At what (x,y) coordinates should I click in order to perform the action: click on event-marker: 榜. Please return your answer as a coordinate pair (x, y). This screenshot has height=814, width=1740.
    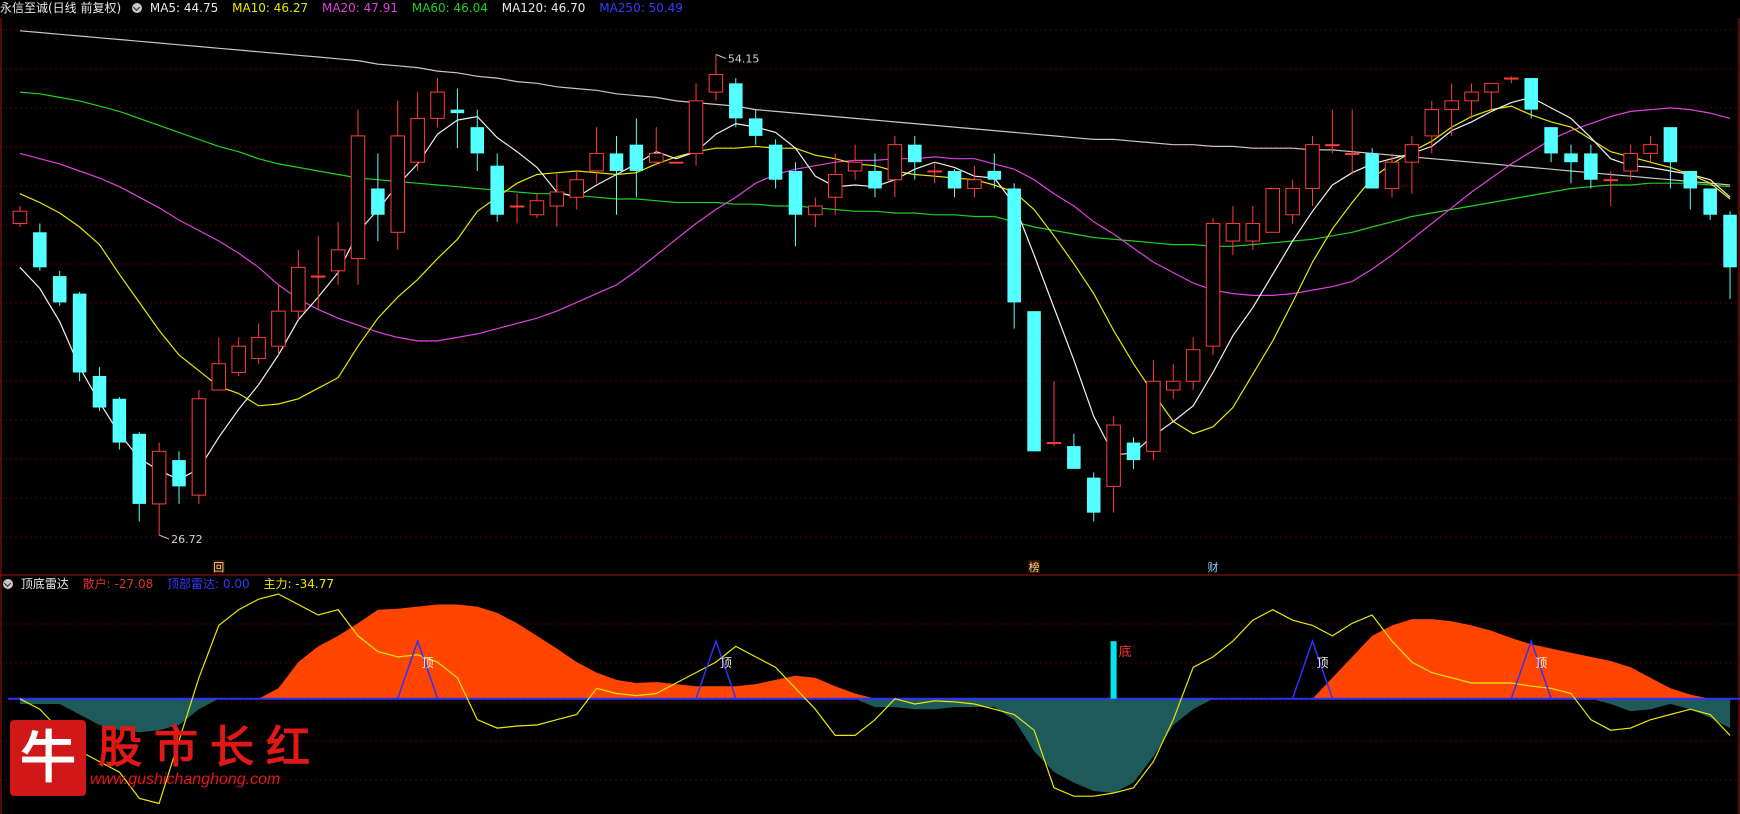
    Looking at the image, I should click on (1034, 567).